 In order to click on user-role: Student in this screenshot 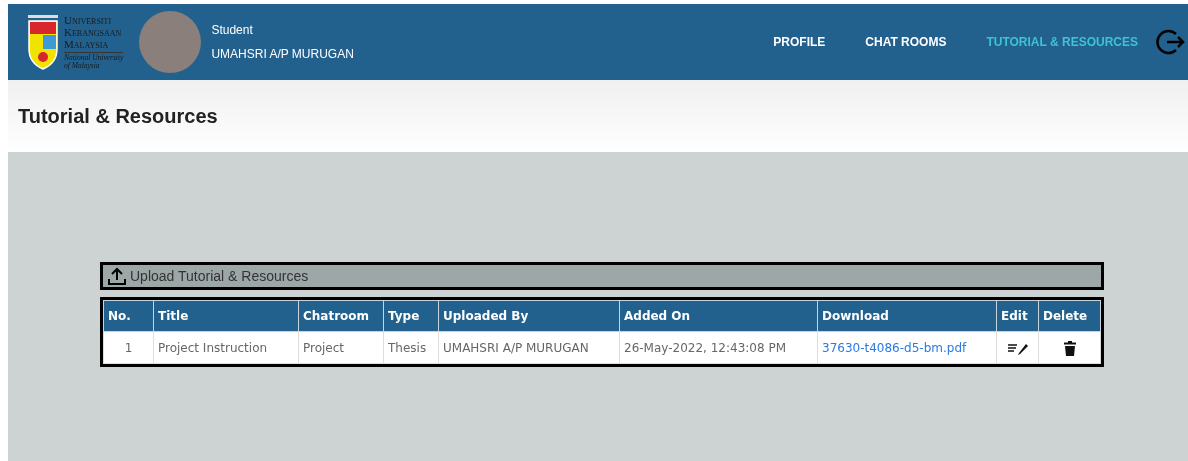, I will do `click(232, 30)`.